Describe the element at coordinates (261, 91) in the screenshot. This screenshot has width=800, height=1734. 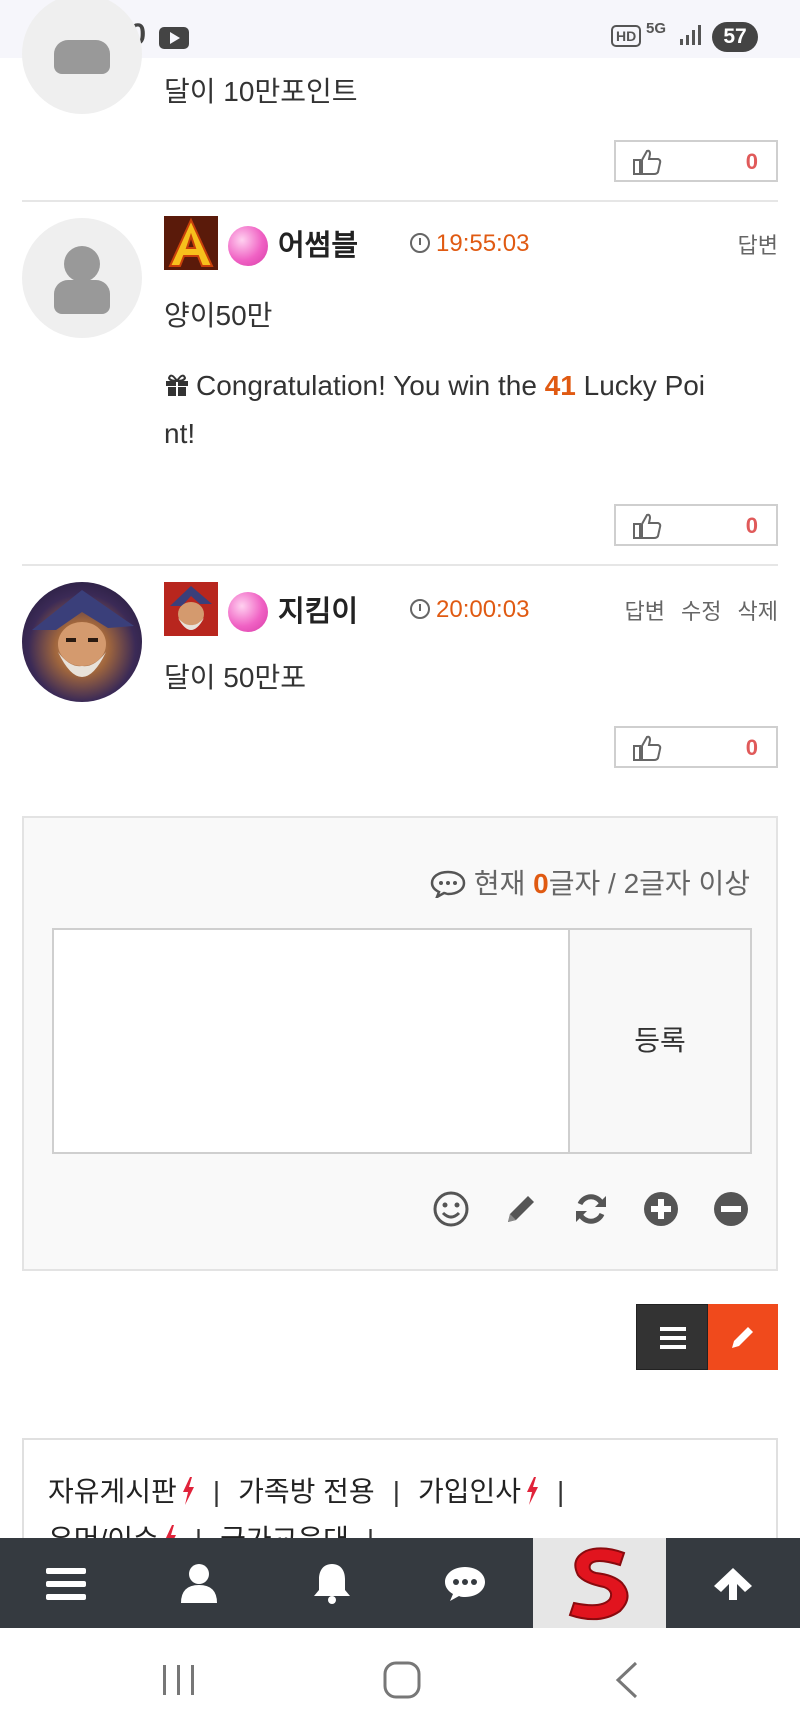
I see `comment-text: 달이 10만포인트` at that location.